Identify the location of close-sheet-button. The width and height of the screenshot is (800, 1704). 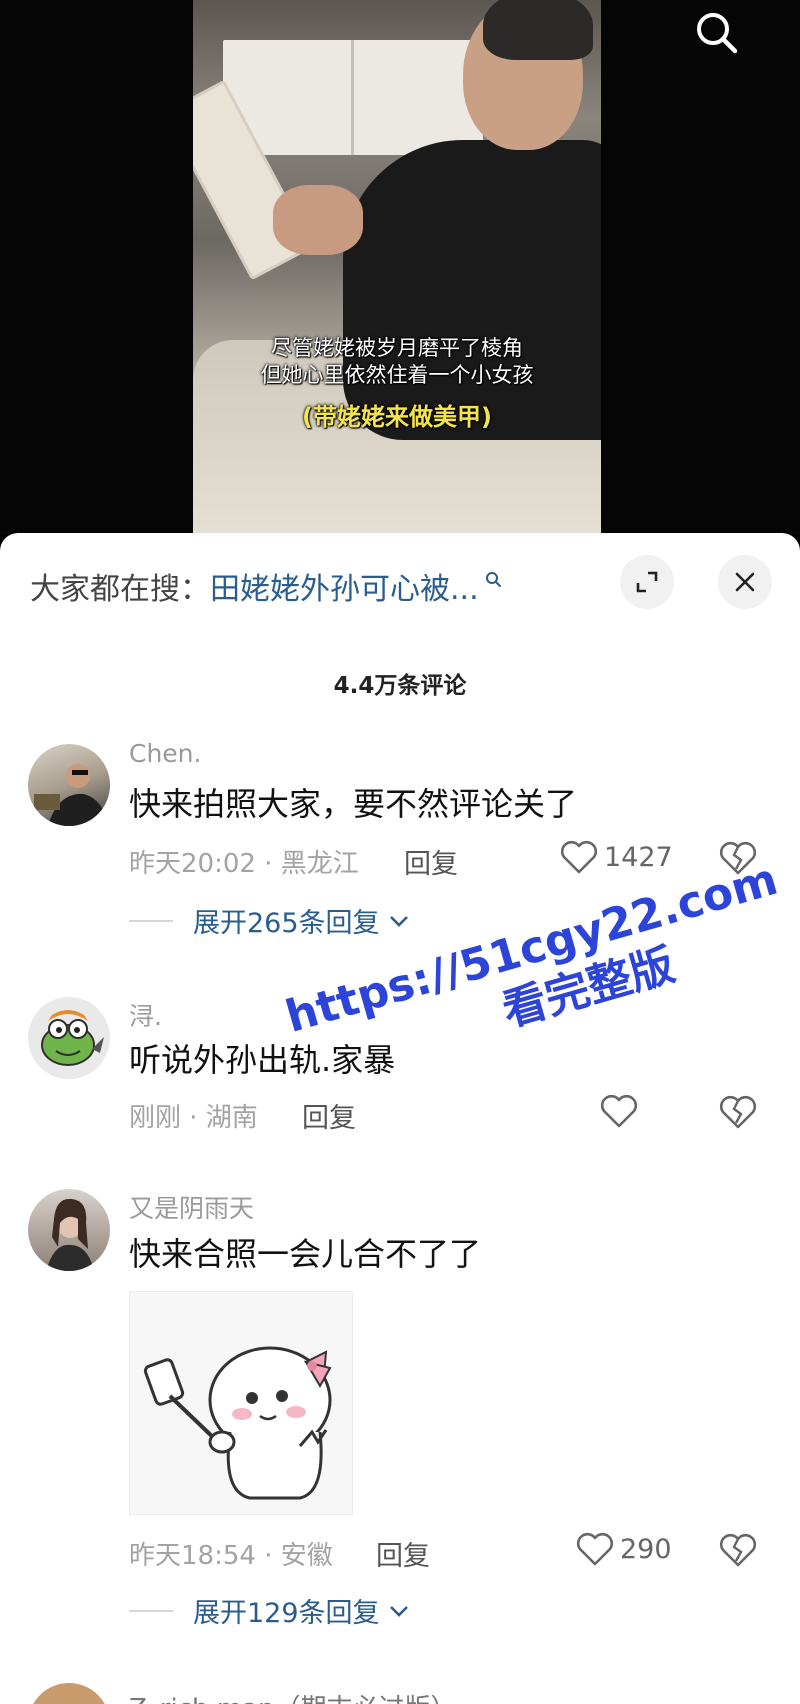
(745, 582).